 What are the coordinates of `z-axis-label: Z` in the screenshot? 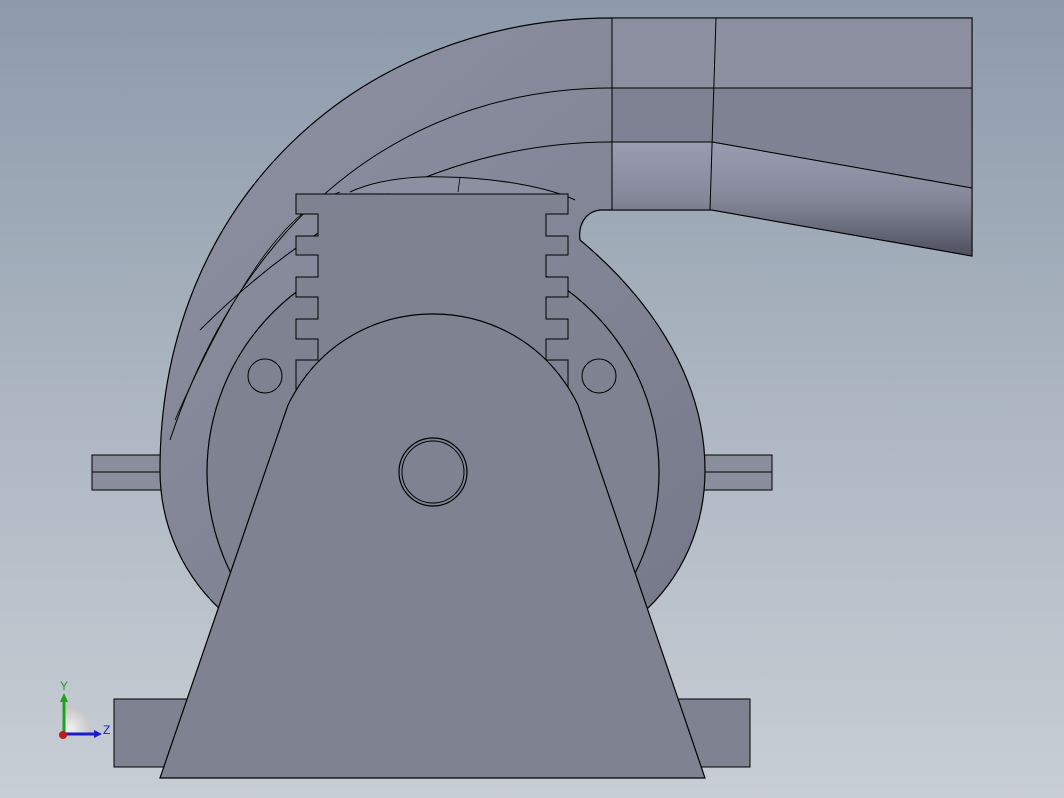 It's located at (106, 730).